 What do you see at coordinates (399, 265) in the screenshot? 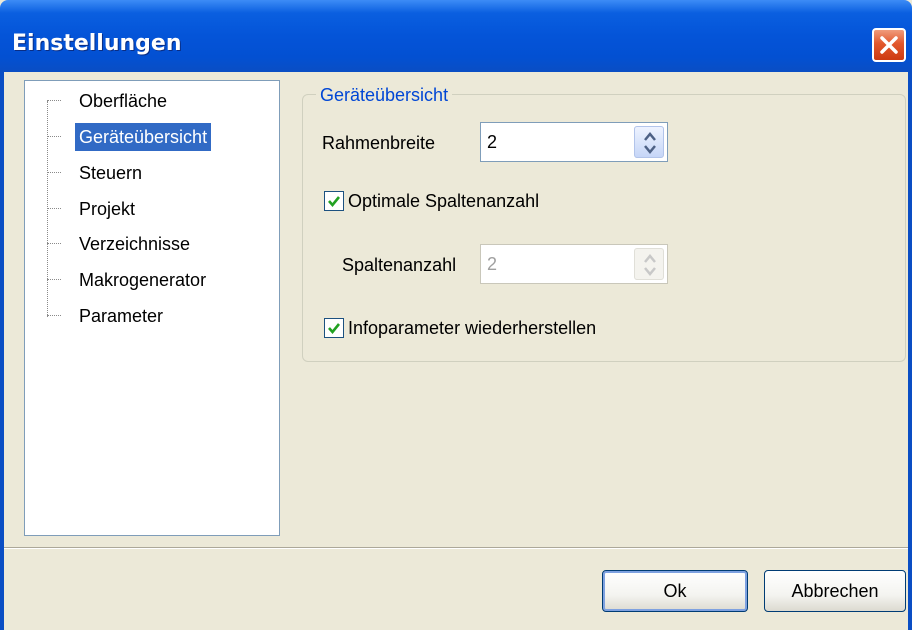
I see `column-count-label: Spaltenanzahl` at bounding box center [399, 265].